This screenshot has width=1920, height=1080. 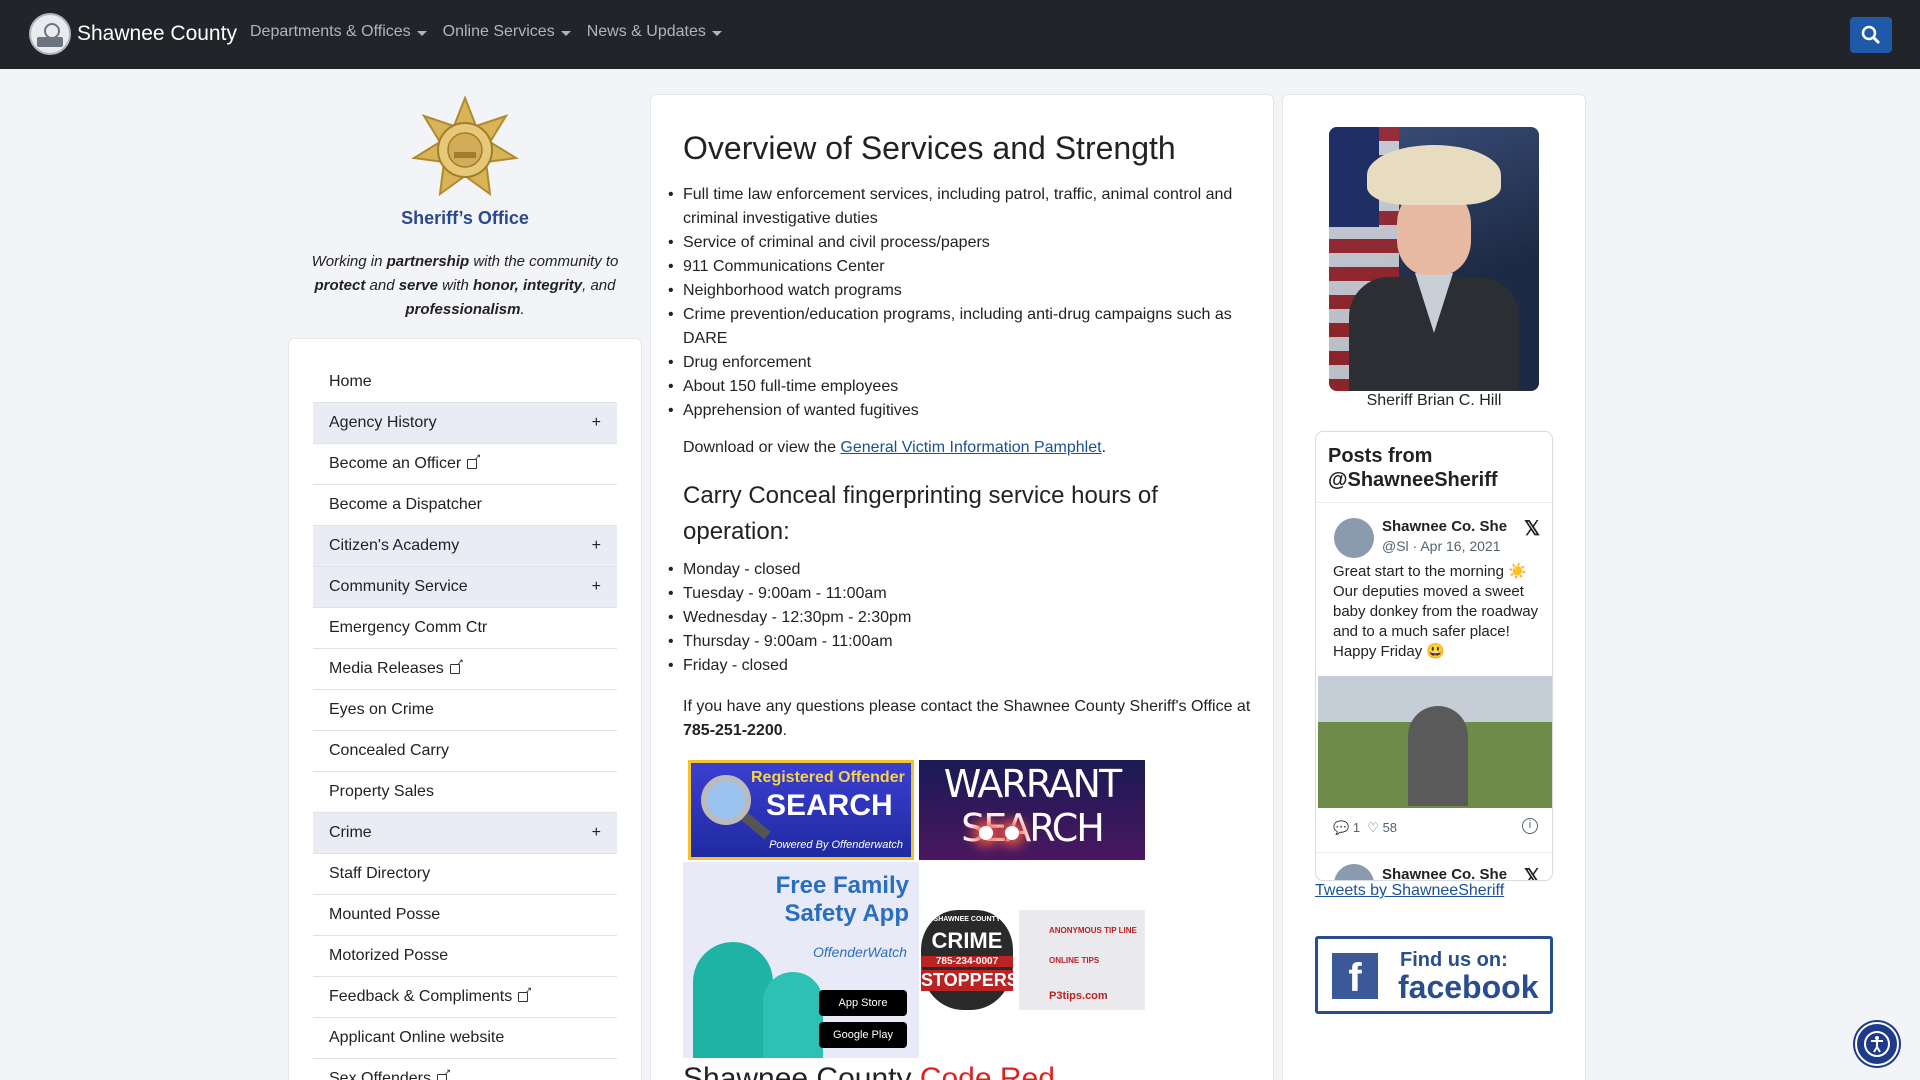 I want to click on sidebar-item-staff-directory: Staff Directory, so click(x=465, y=874).